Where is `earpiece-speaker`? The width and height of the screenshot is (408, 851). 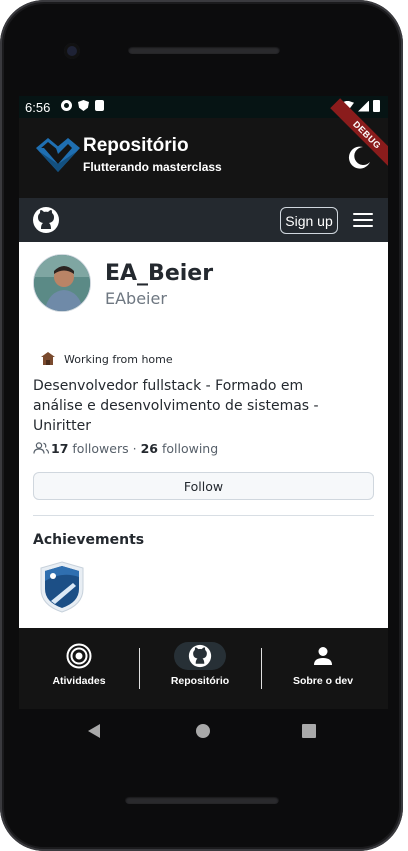
earpiece-speaker is located at coordinates (204, 50).